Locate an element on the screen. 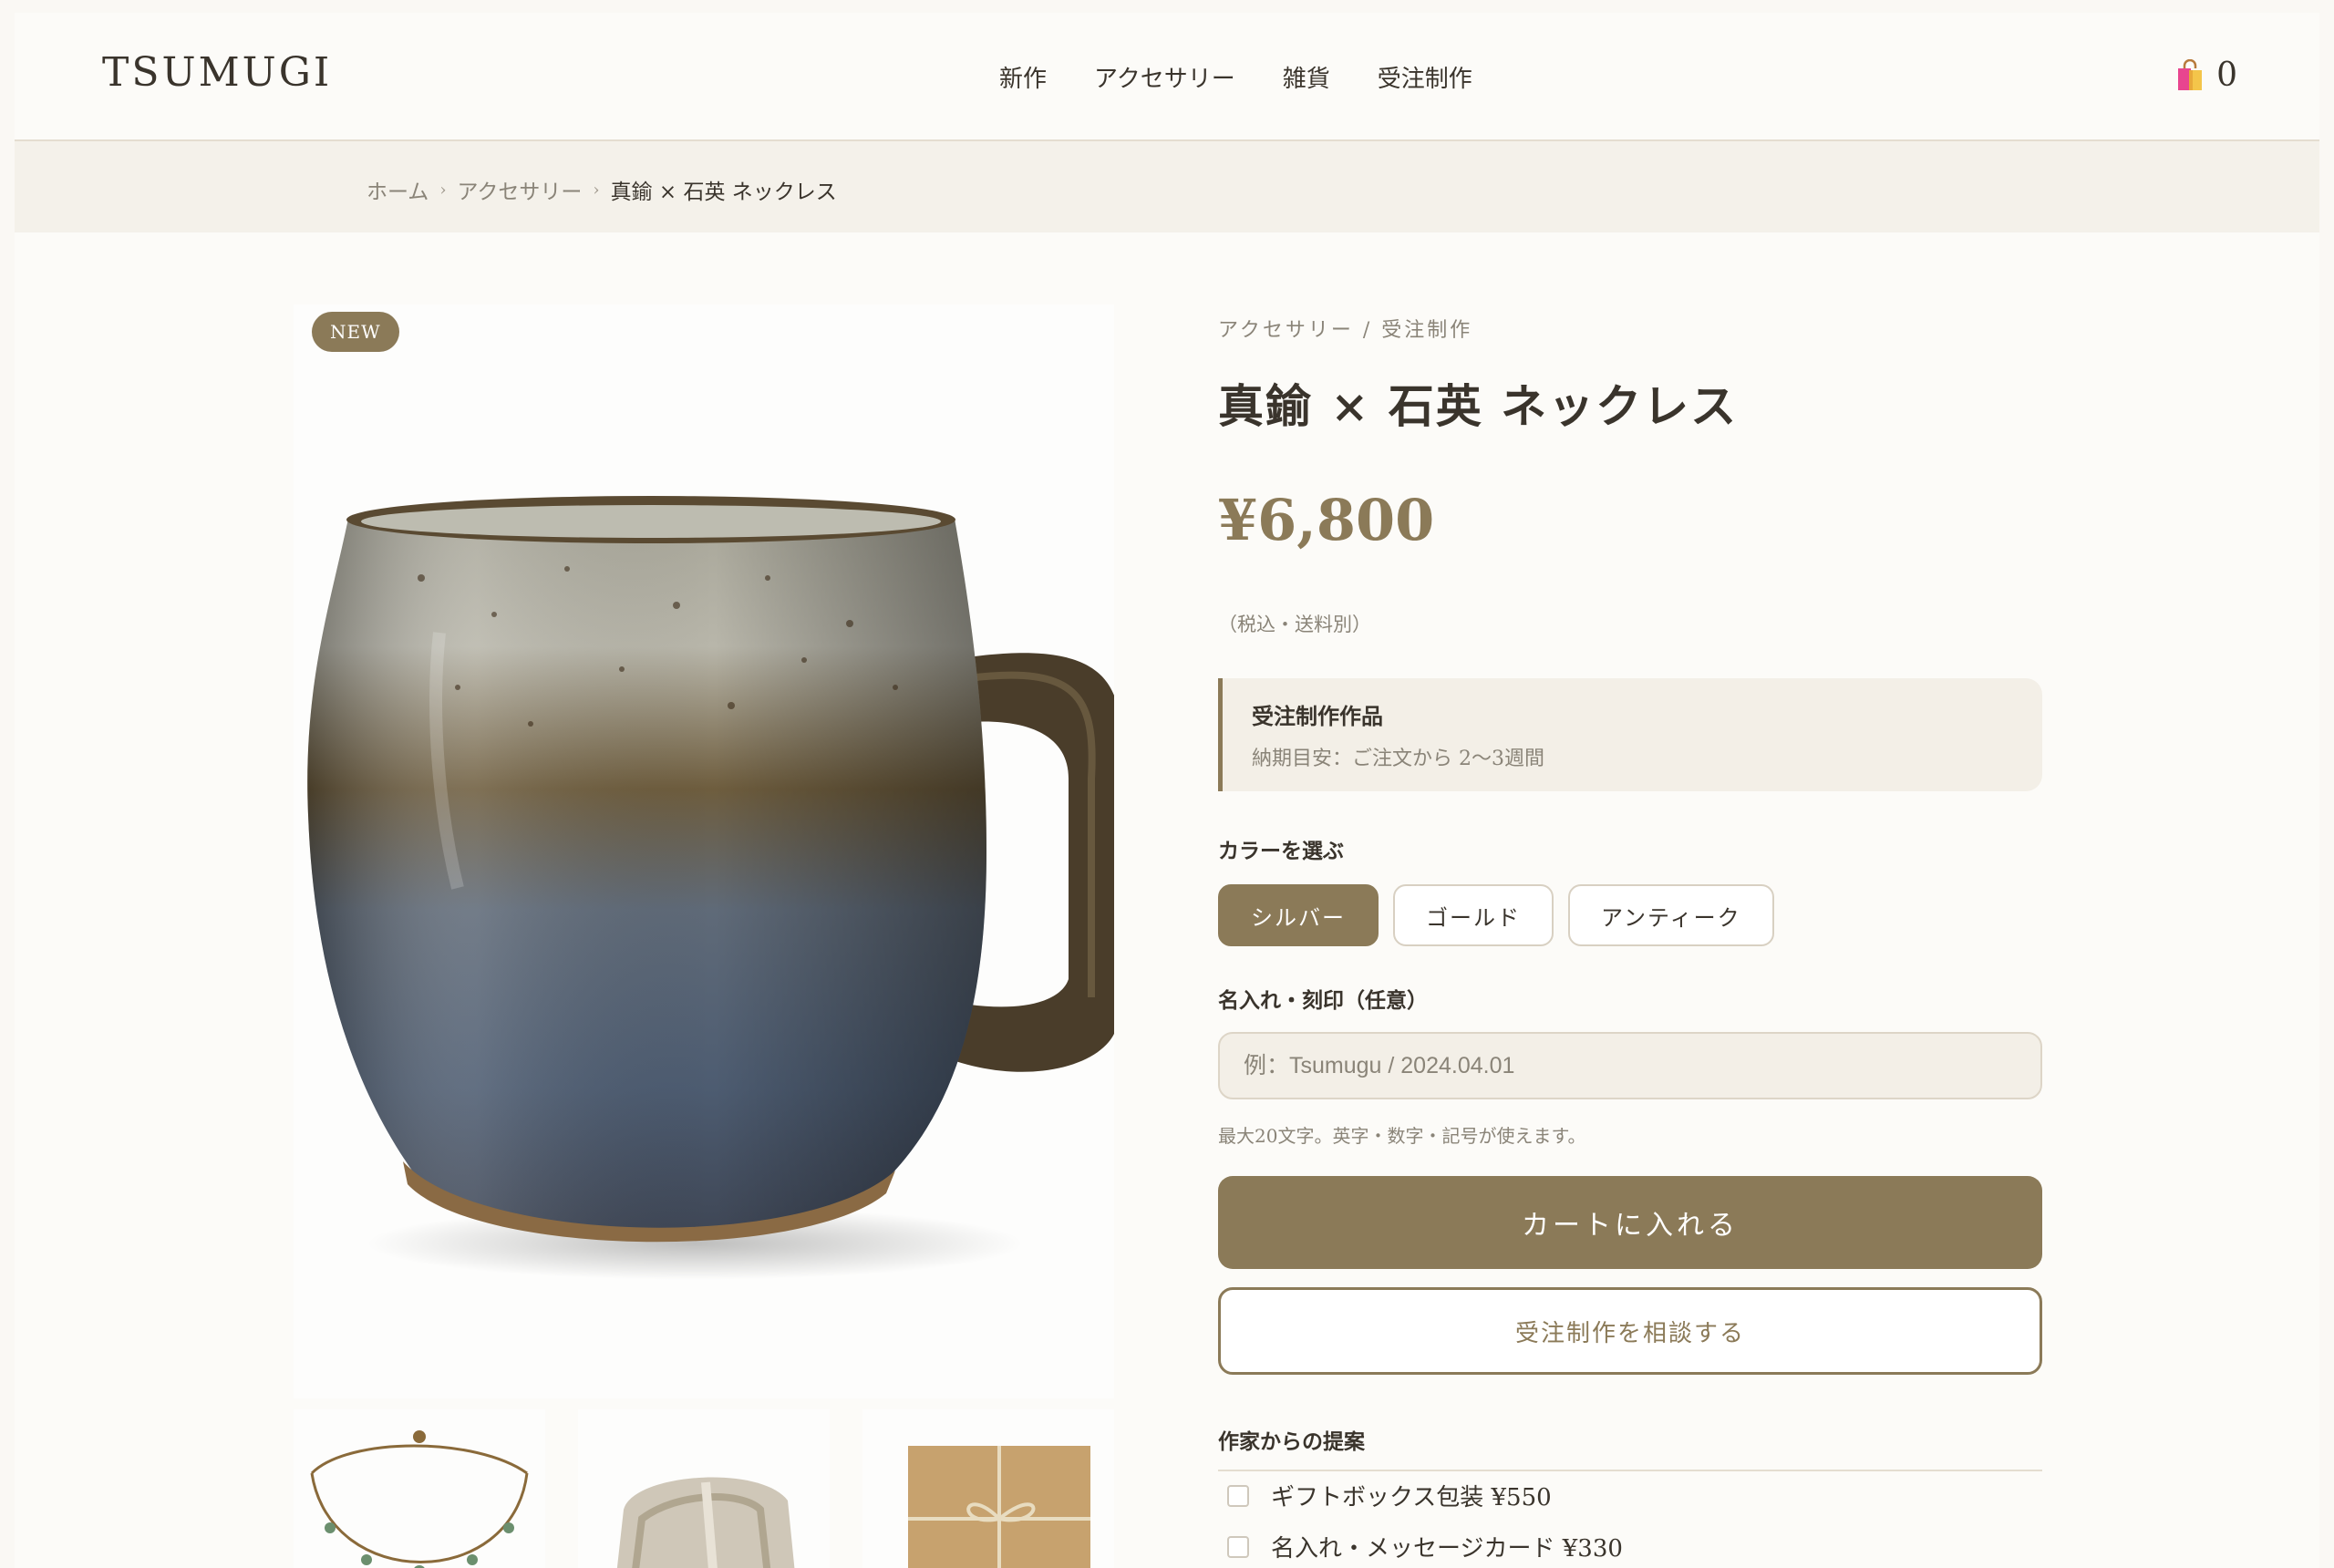 This screenshot has width=2334, height=1568. color-option-gold: ゴールド is located at coordinates (1473, 915).